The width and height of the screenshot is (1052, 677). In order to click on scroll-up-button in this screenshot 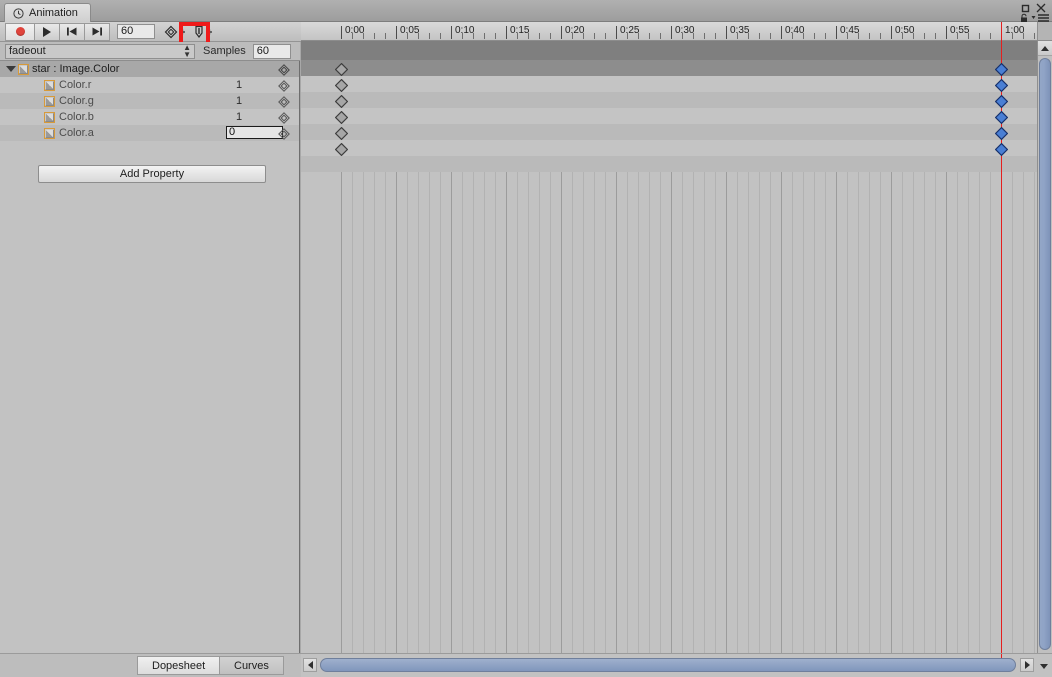, I will do `click(1045, 48)`.